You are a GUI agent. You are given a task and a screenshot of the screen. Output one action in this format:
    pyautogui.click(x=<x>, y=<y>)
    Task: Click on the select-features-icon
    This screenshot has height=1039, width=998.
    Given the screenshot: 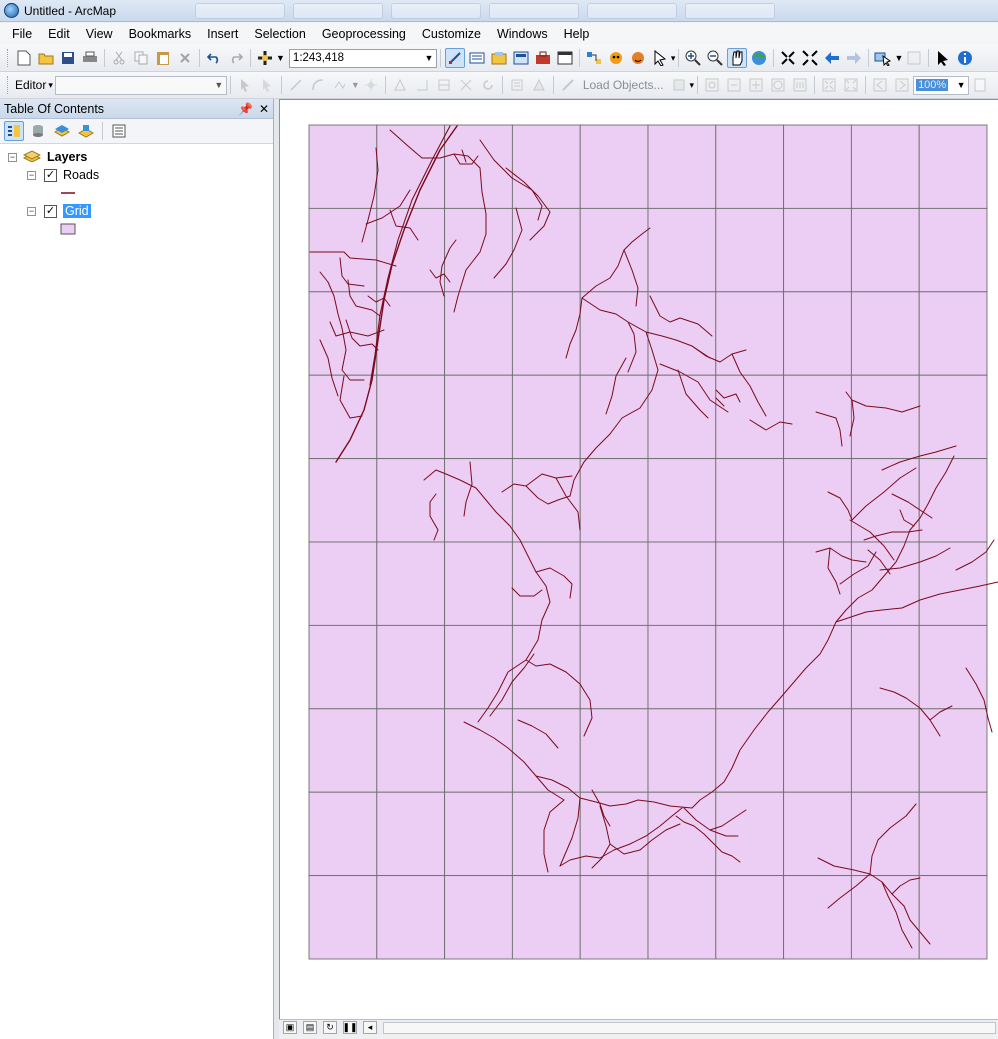 What is the action you would take?
    pyautogui.click(x=883, y=58)
    